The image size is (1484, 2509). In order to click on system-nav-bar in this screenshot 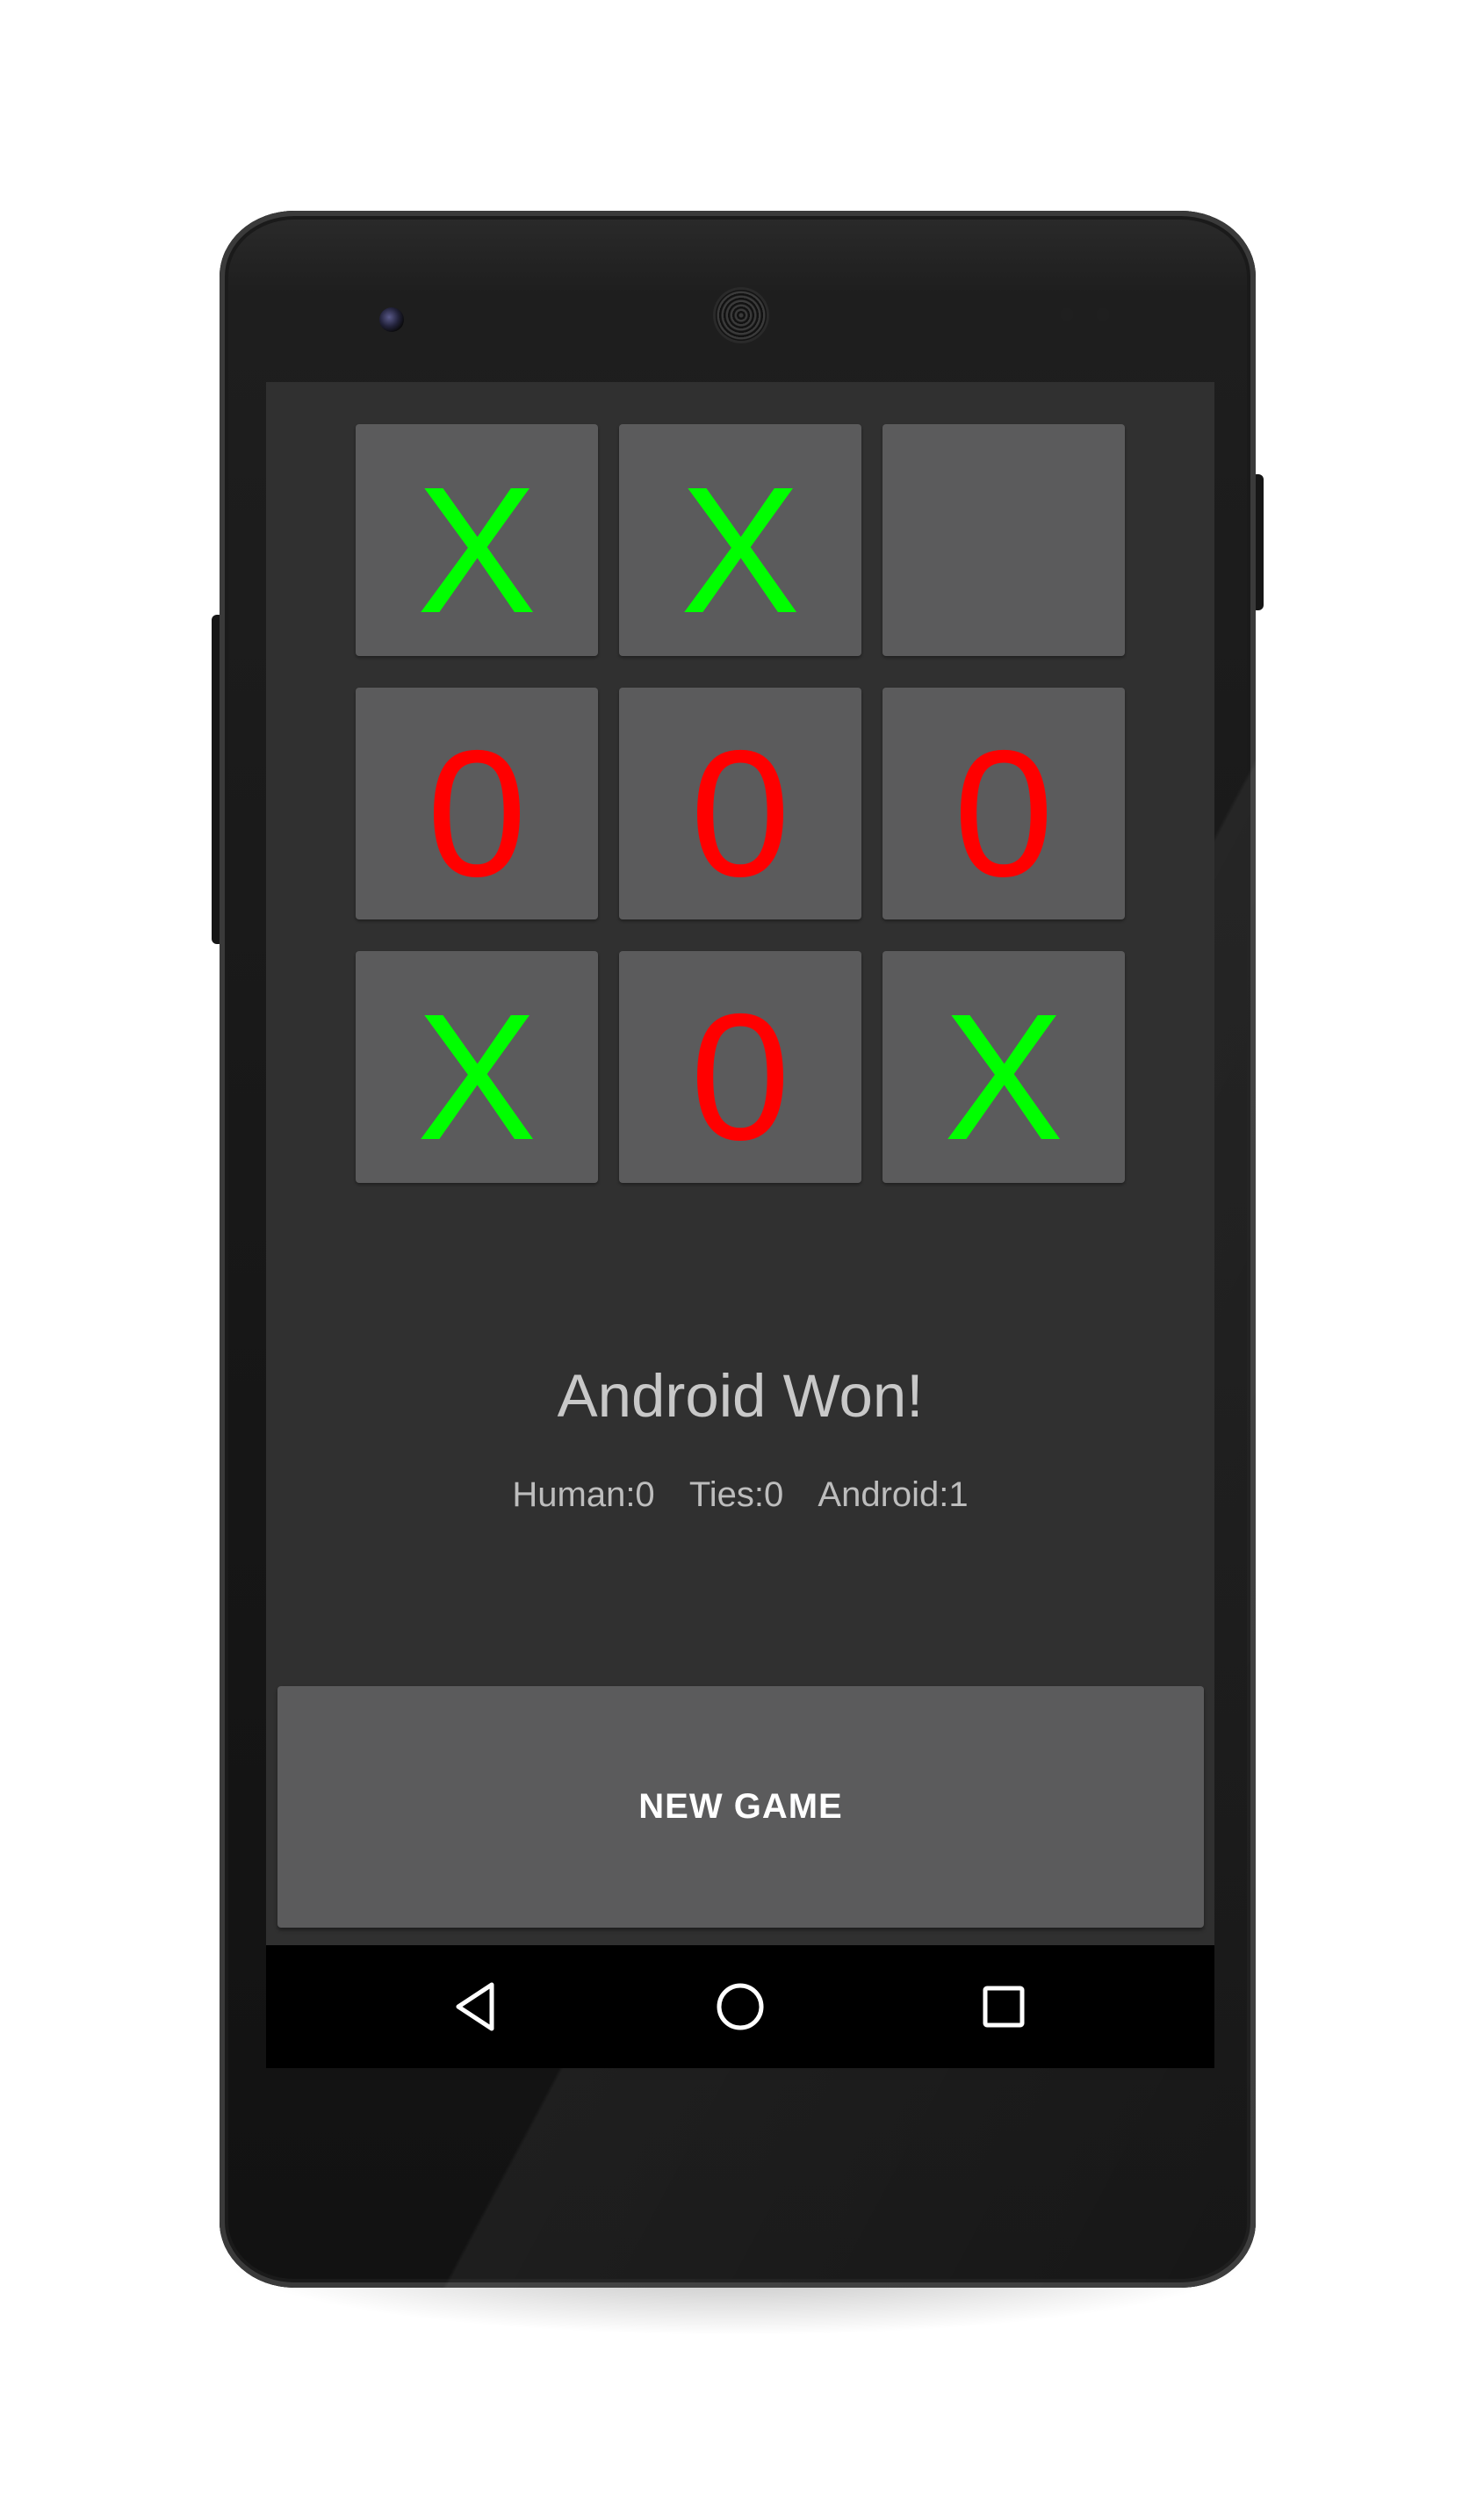, I will do `click(740, 2006)`.